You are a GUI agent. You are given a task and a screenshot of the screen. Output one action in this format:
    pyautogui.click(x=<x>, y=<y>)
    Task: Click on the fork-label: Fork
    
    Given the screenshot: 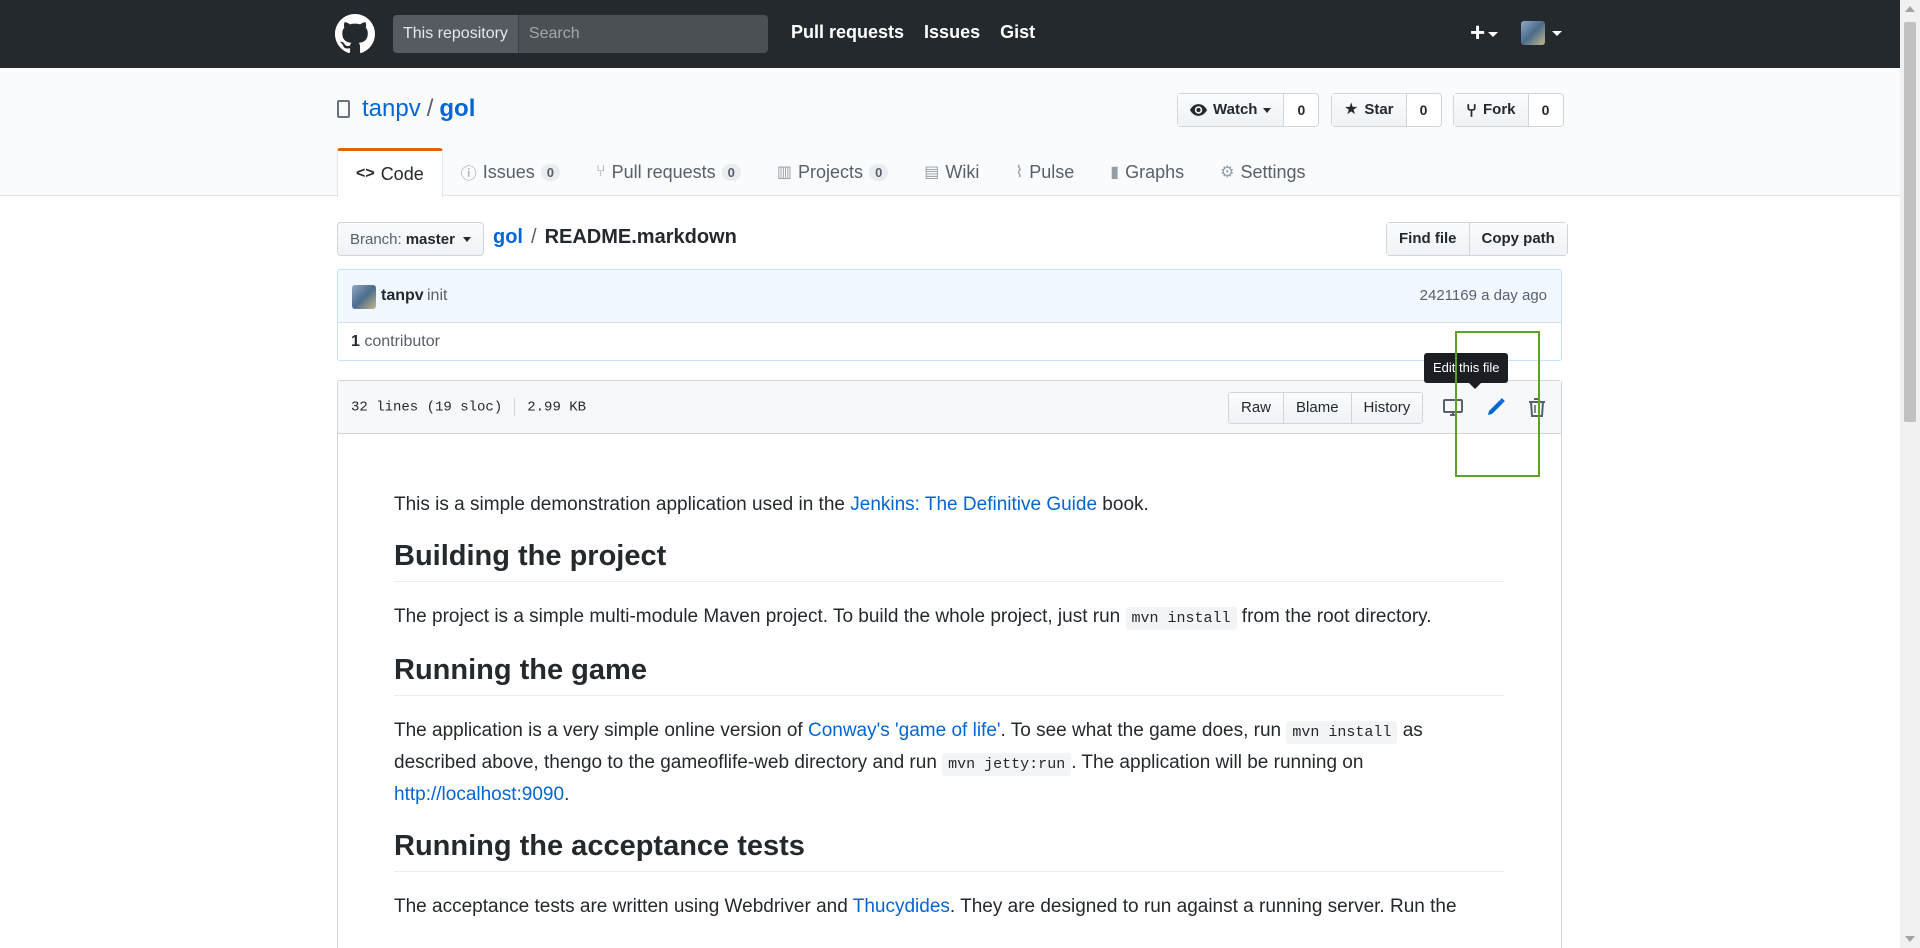 What is the action you would take?
    pyautogui.click(x=1499, y=109)
    